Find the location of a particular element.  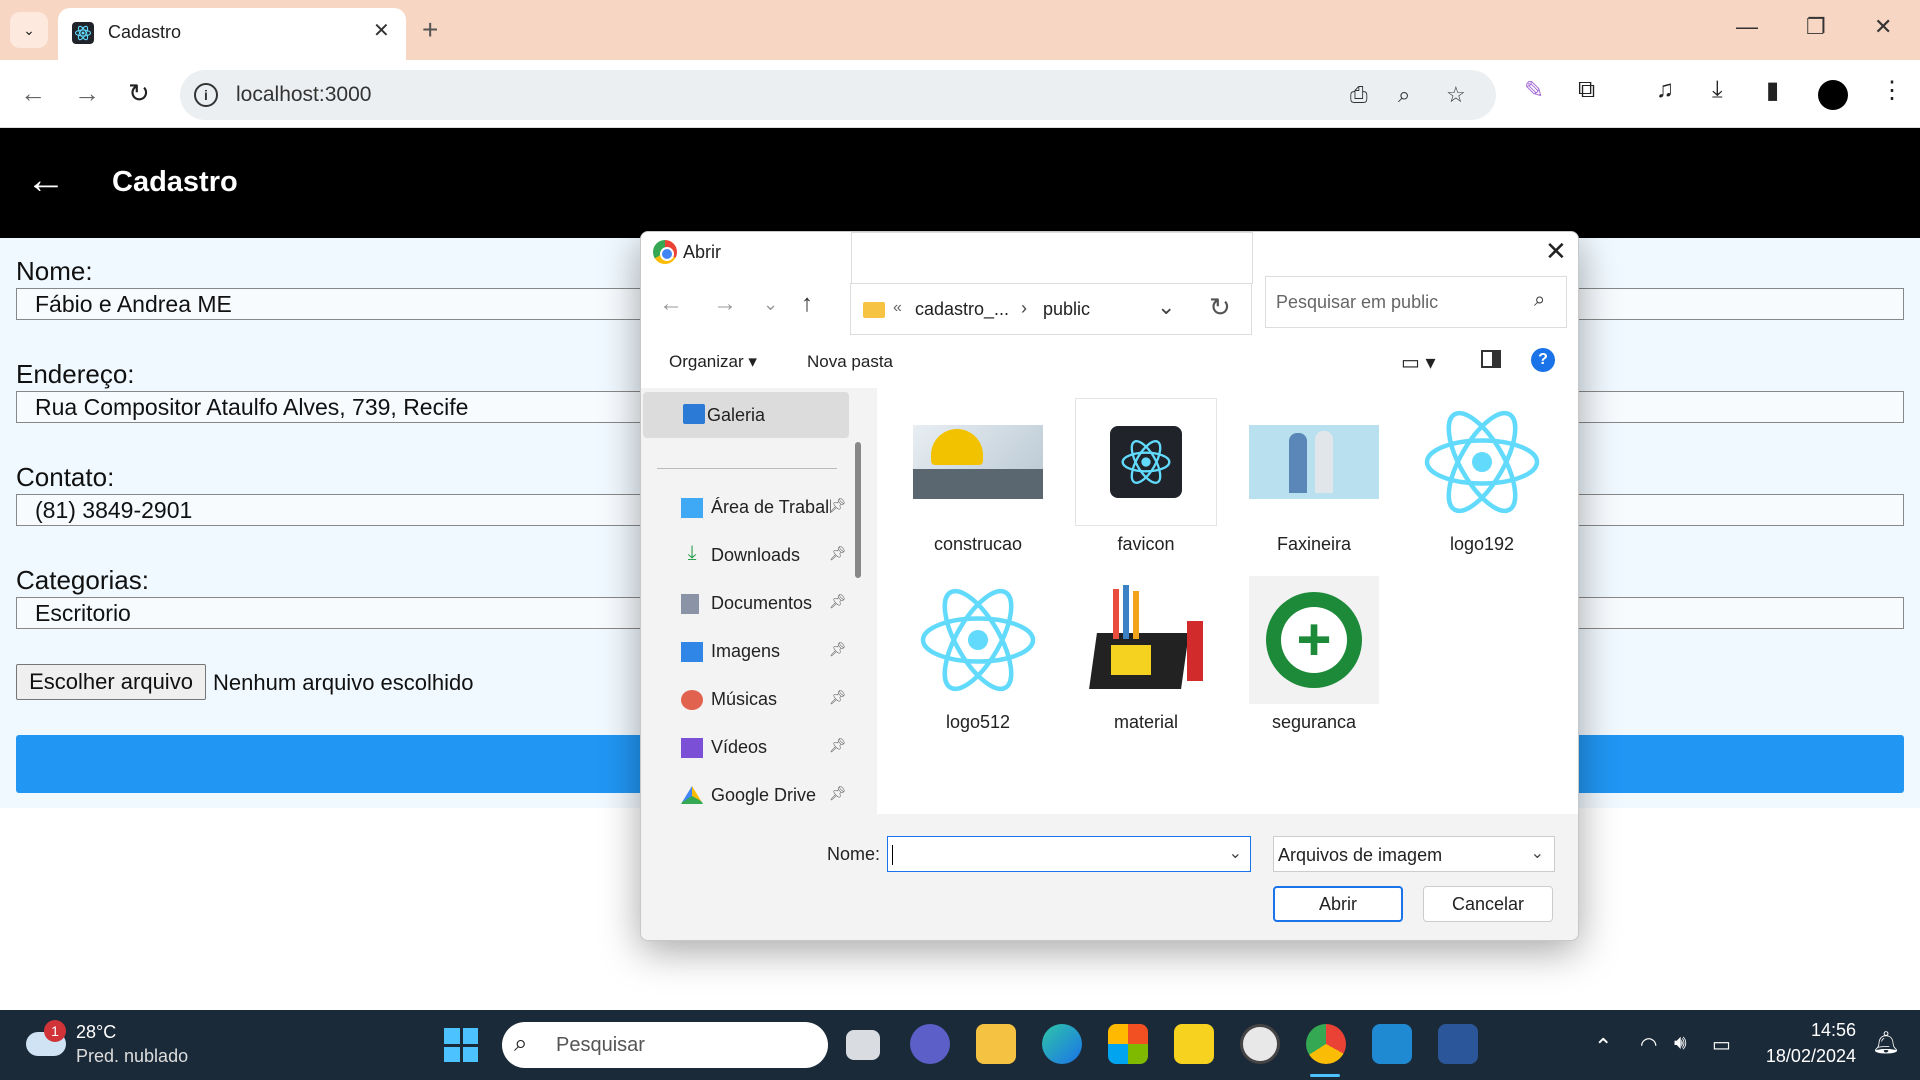

extension-pen-icon: ✎ is located at coordinates (1534, 90).